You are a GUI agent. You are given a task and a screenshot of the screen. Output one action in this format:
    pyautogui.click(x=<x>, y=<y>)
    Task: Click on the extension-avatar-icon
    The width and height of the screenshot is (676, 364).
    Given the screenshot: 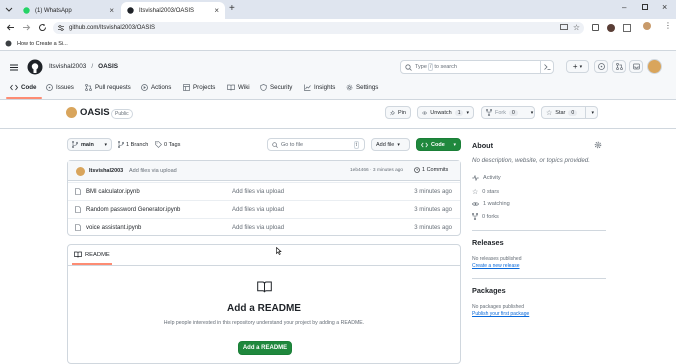 What is the action you would take?
    pyautogui.click(x=611, y=28)
    